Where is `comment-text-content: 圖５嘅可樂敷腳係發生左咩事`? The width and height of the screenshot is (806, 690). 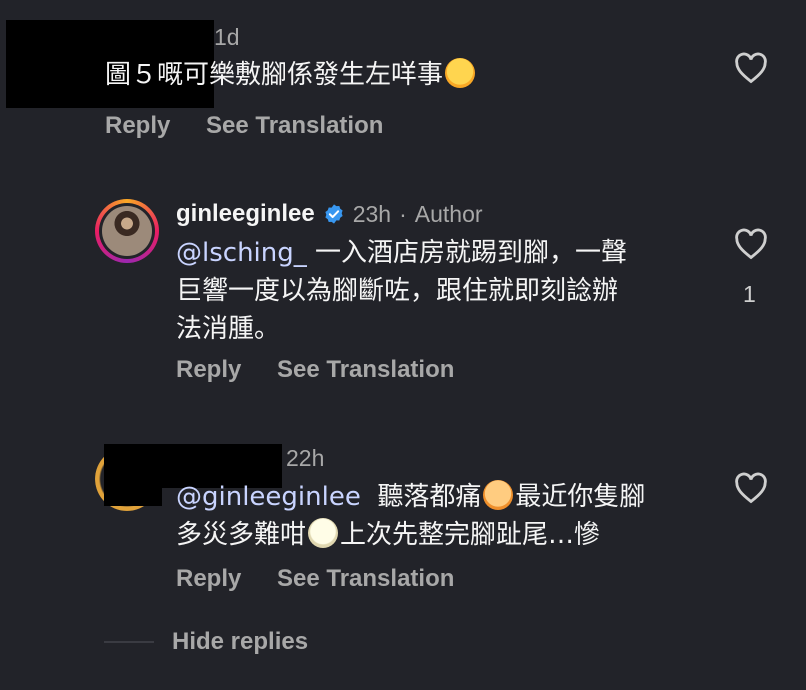 comment-text-content: 圖５嘅可樂敷腳係發生左咩事 is located at coordinates (274, 75).